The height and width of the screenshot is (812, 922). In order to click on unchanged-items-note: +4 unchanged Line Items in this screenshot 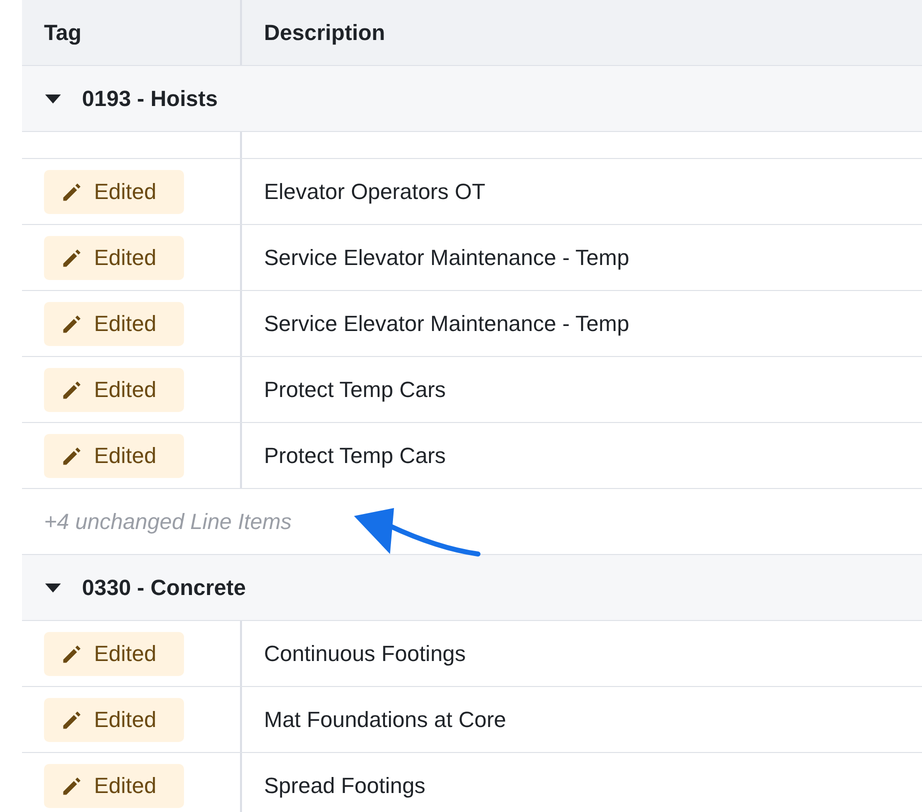, I will do `click(168, 521)`.